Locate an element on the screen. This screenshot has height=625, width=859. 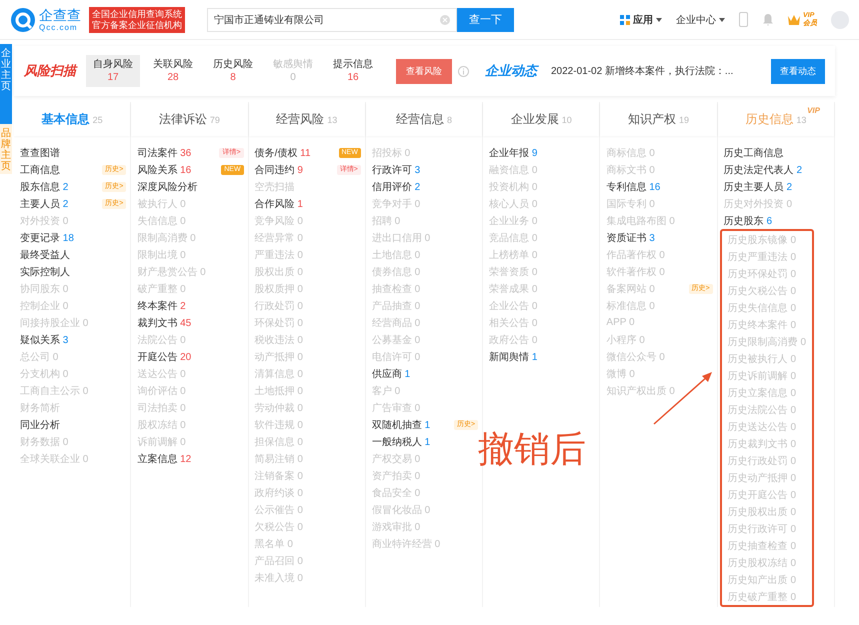
category-link: 经营商品 0 is located at coordinates (424, 322).